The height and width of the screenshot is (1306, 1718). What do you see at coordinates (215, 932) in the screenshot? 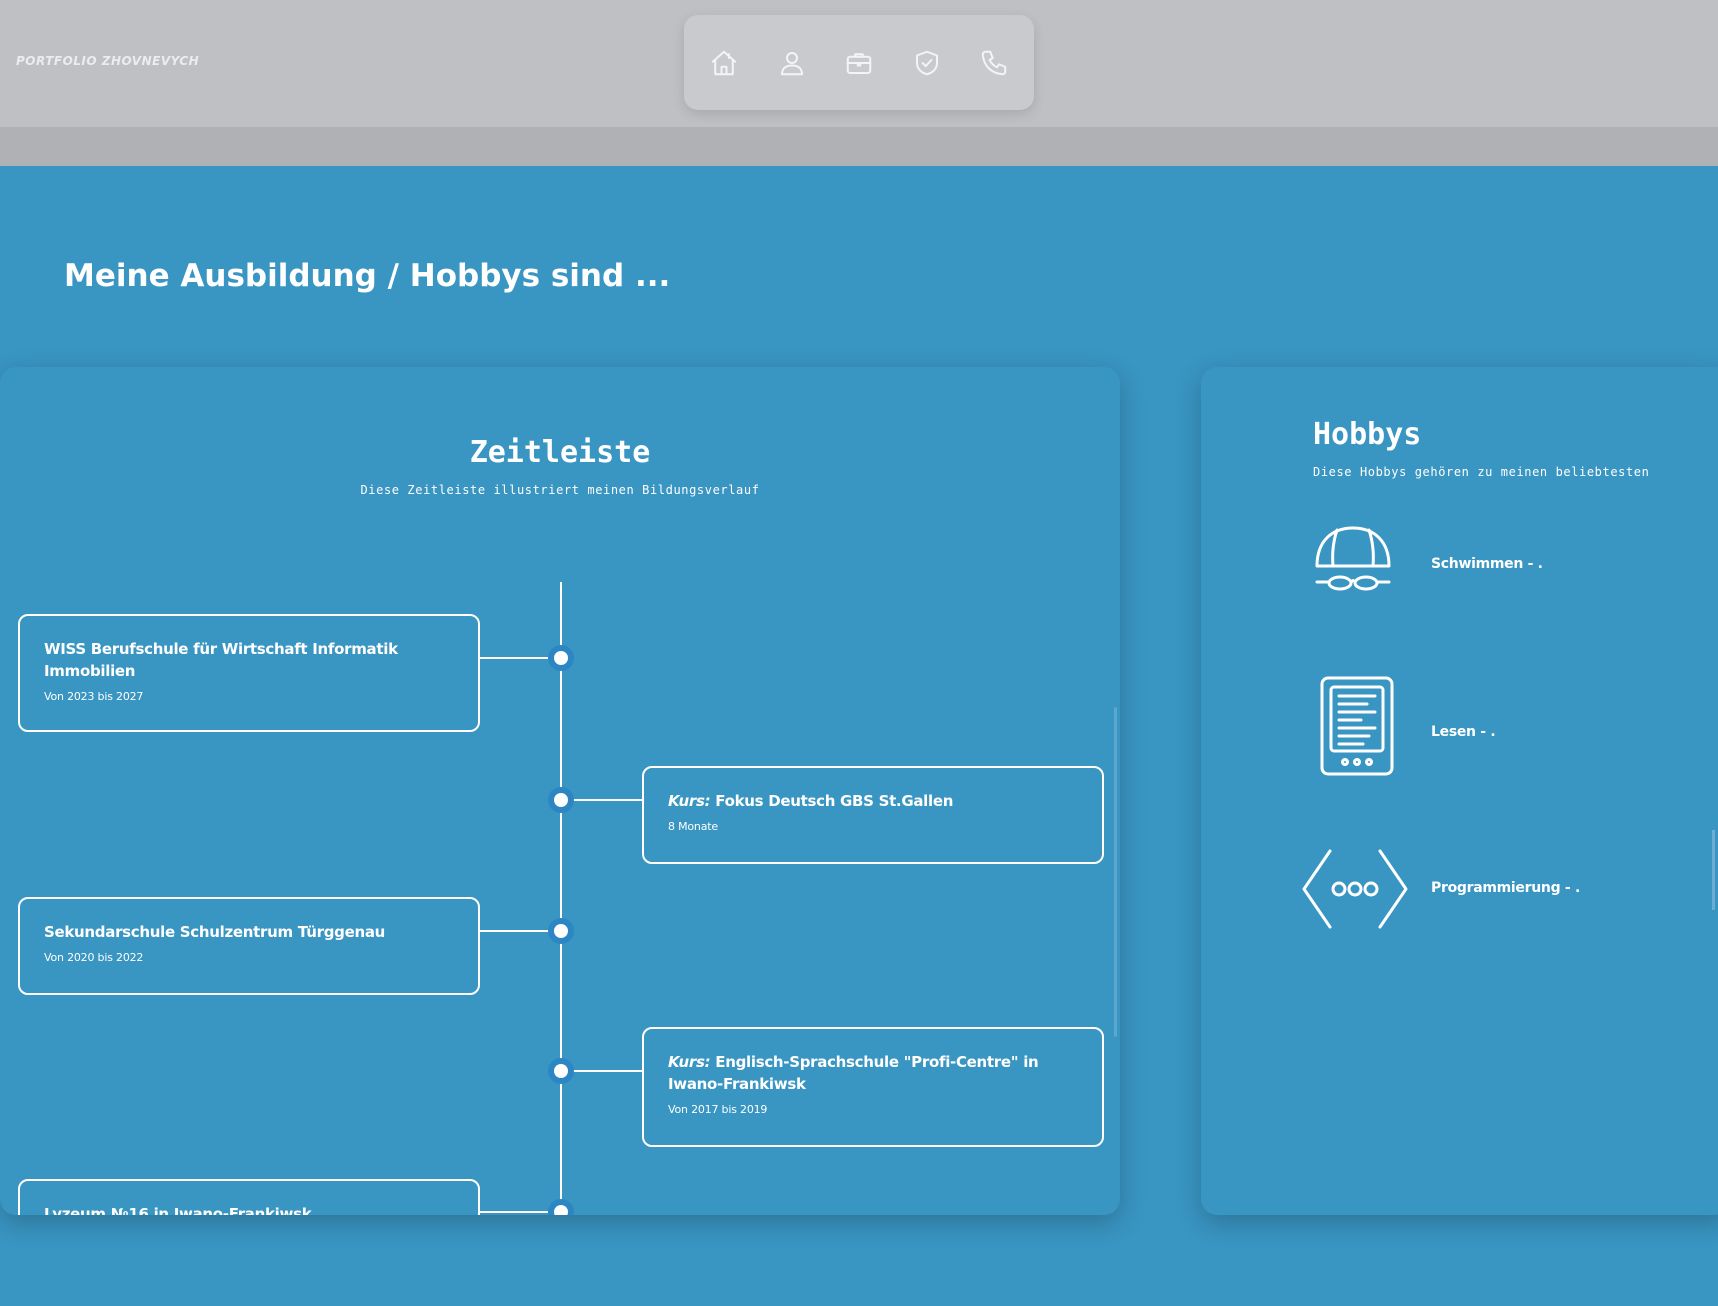
I see `timeline-entry-title: Sekundarschule Schulzentrum Türggenau` at bounding box center [215, 932].